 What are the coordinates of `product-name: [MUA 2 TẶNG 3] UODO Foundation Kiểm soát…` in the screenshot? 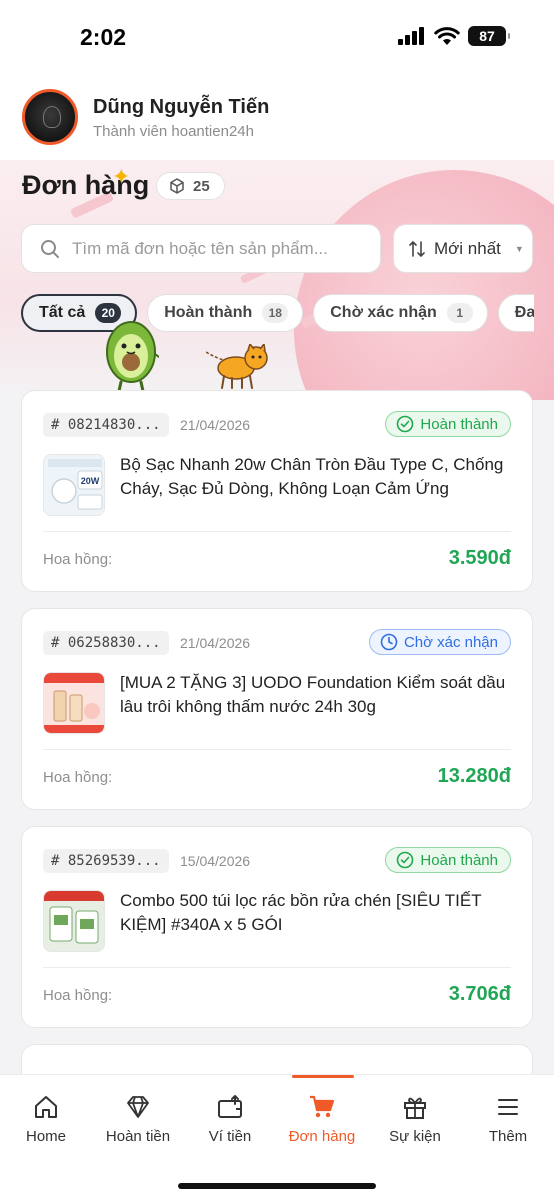 It's located at (313, 694).